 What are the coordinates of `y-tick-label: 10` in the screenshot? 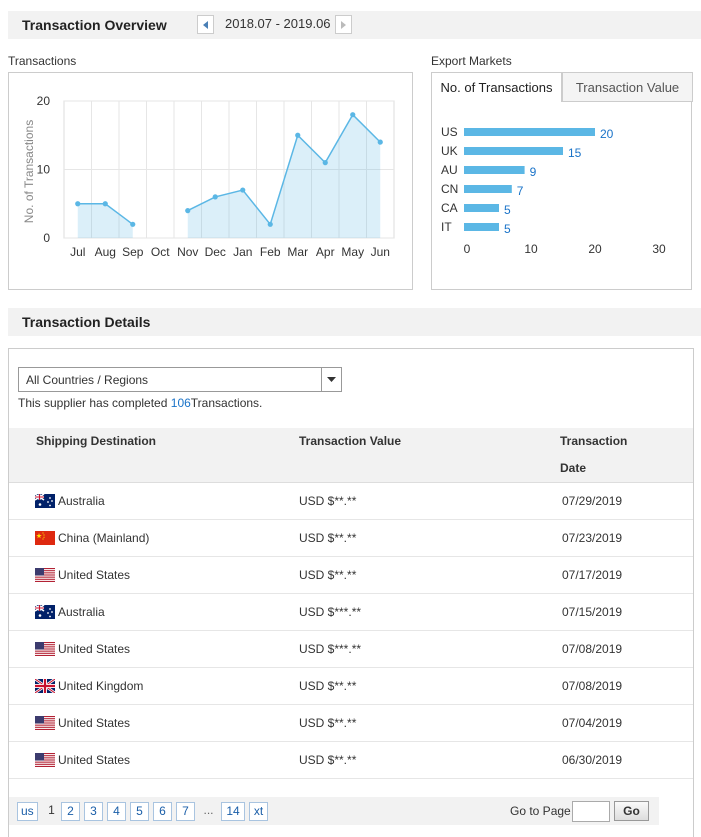 It's located at (44, 170).